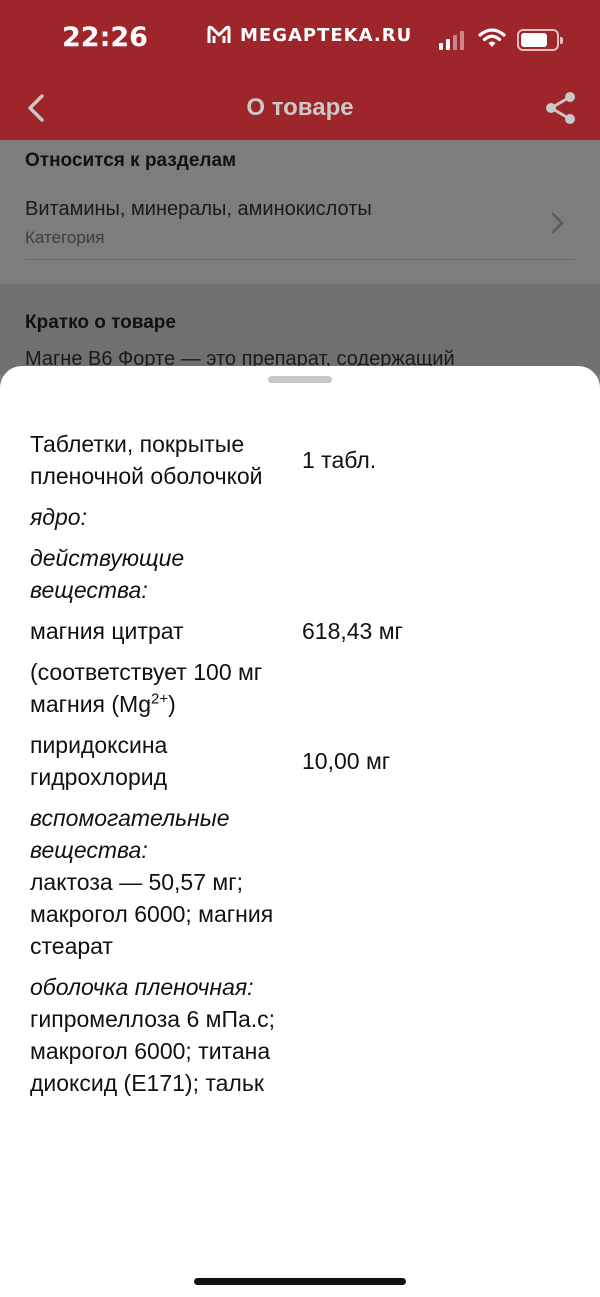  Describe the element at coordinates (172, 704) in the screenshot. I see `formula-close: )` at that location.